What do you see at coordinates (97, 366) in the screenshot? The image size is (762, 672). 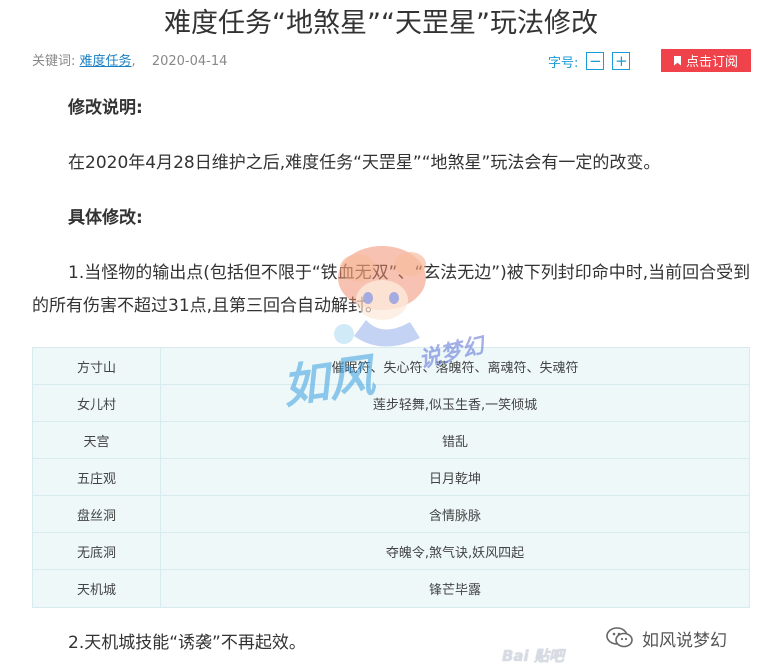 I see `sect-cell: 方寸山` at bounding box center [97, 366].